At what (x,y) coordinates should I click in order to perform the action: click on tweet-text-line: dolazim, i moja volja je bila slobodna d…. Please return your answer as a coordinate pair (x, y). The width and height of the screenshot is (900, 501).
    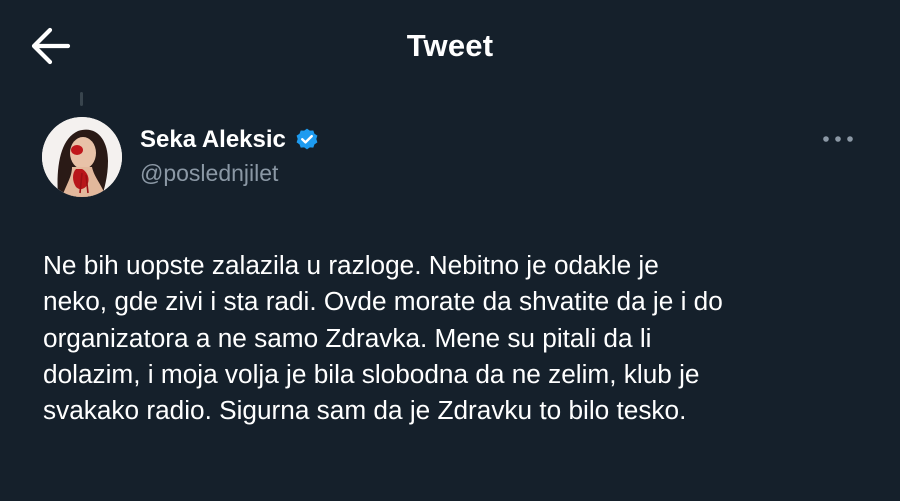
    Looking at the image, I should click on (371, 373).